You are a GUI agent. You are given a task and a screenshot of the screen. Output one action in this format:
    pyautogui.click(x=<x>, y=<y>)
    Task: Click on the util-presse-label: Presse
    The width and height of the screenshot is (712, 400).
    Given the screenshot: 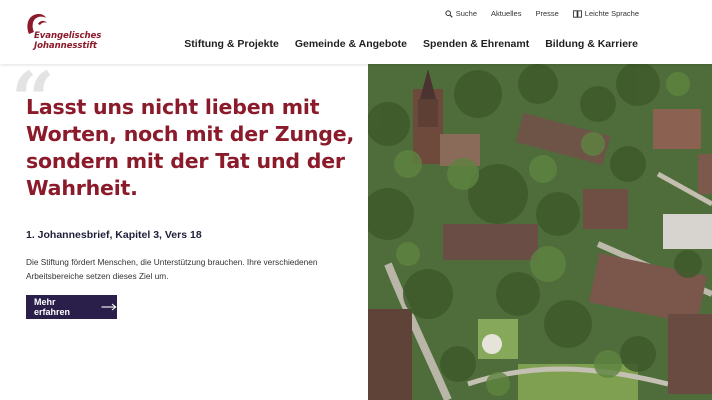 What is the action you would take?
    pyautogui.click(x=547, y=13)
    